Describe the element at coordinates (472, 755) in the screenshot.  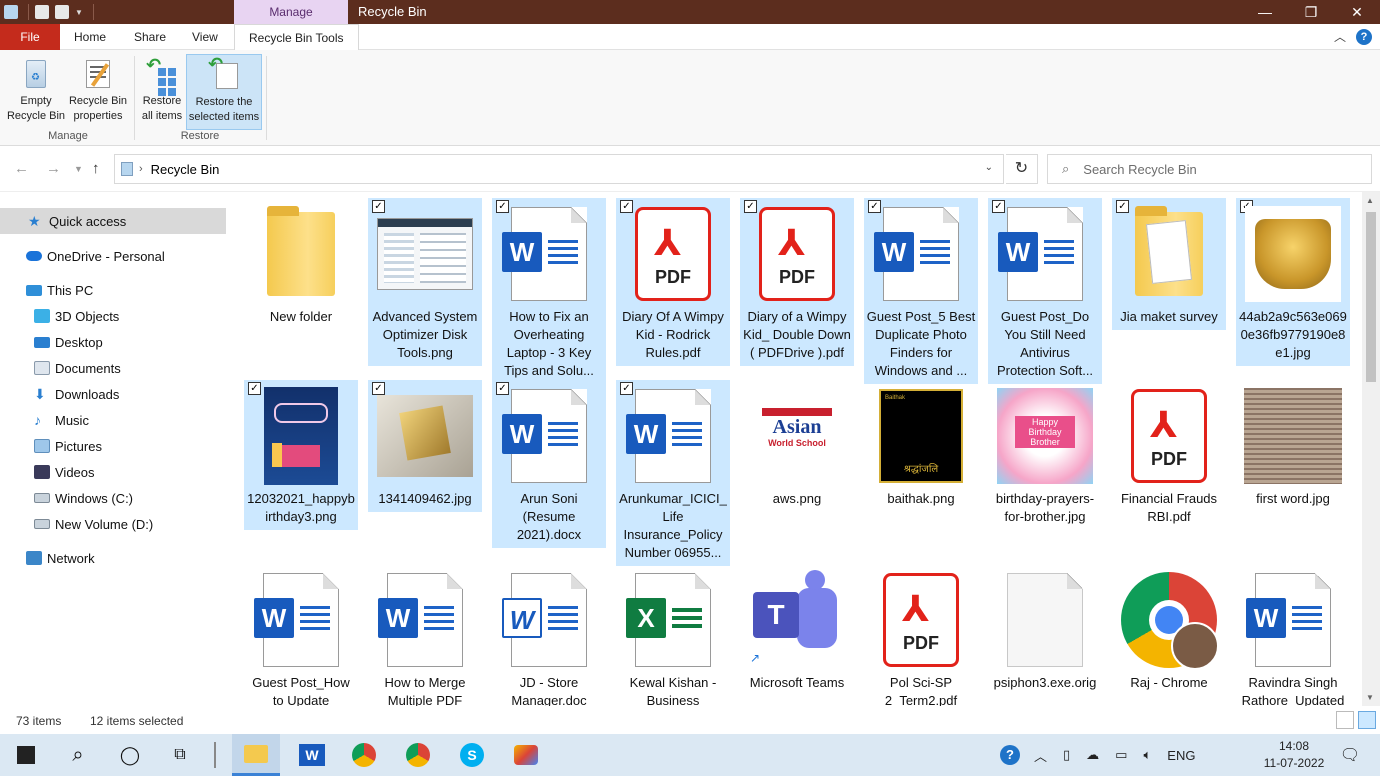
I see `skype-taskbar-icon: S` at that location.